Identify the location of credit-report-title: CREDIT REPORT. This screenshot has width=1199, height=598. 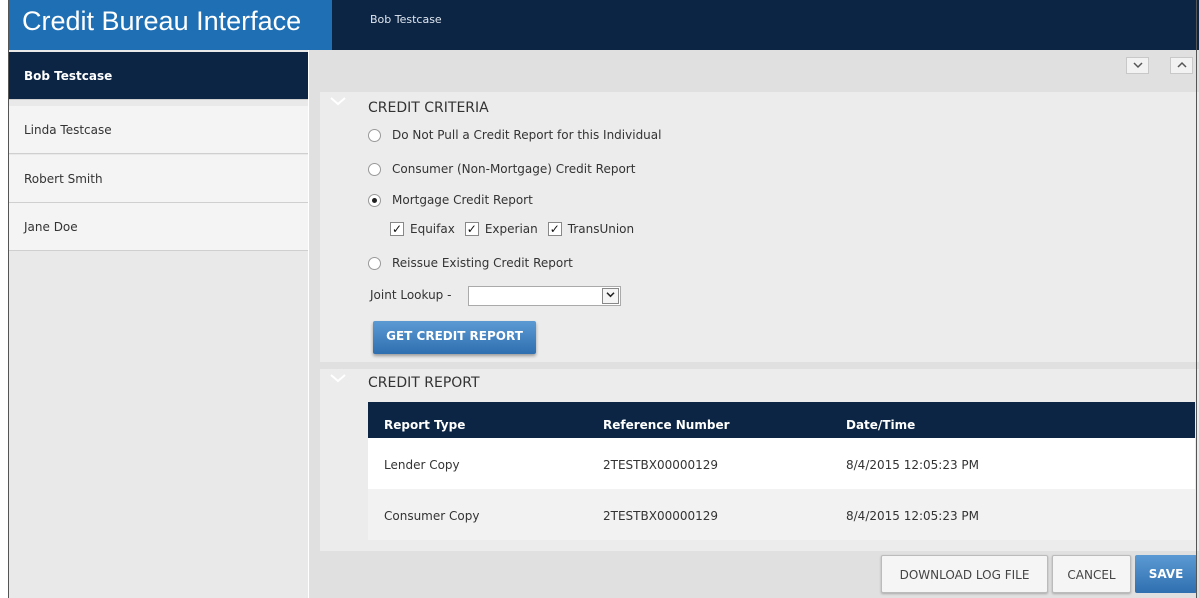
(424, 383).